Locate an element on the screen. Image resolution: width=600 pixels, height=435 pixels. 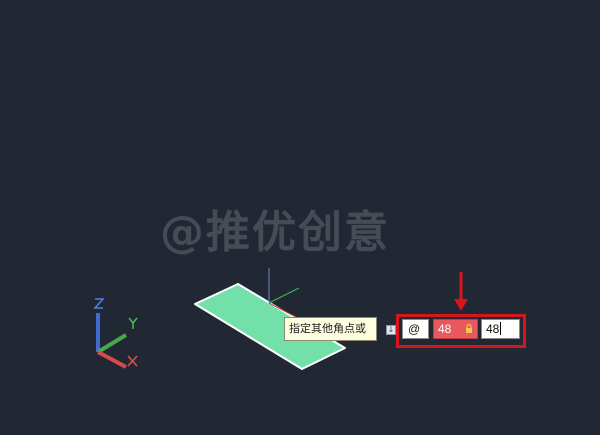
relative-coordinate-field: @ is located at coordinates (415, 329).